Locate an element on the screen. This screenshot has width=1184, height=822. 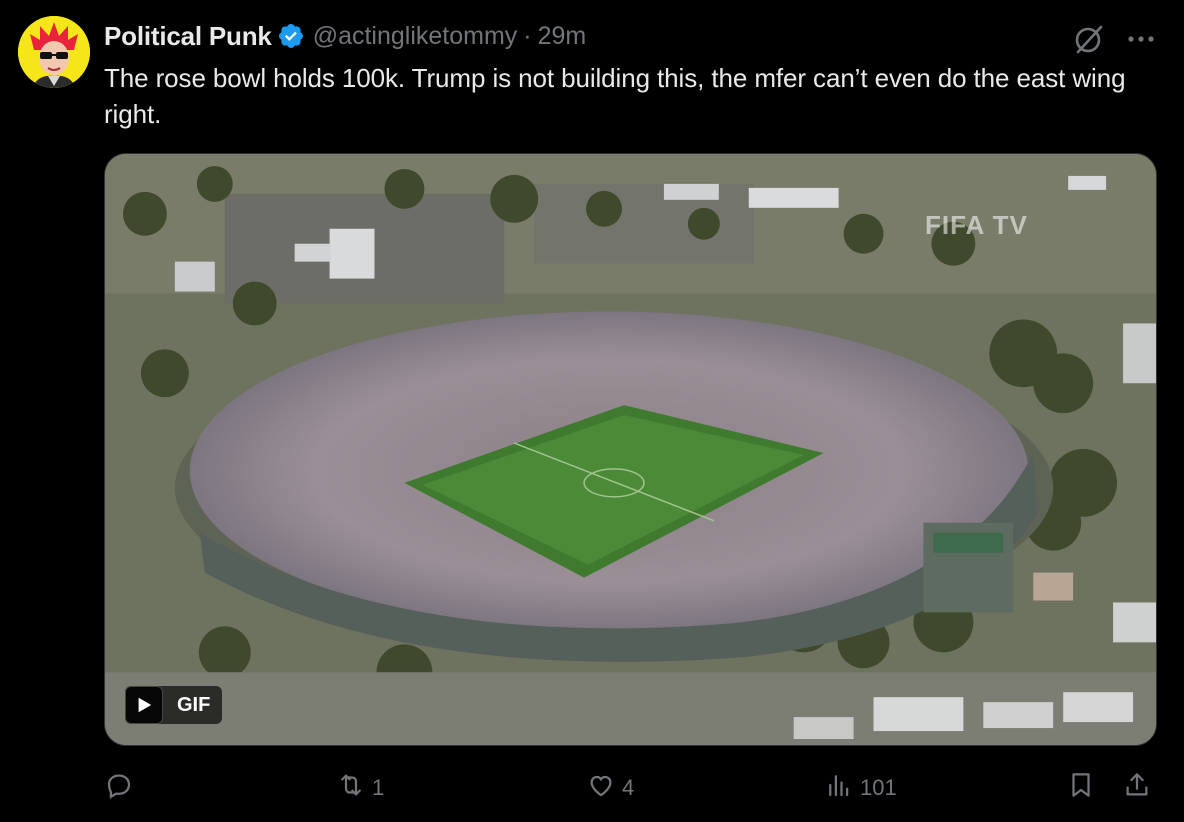
tweet-header: Political Punk @actingliketommy · 29m is located at coordinates (345, 36).